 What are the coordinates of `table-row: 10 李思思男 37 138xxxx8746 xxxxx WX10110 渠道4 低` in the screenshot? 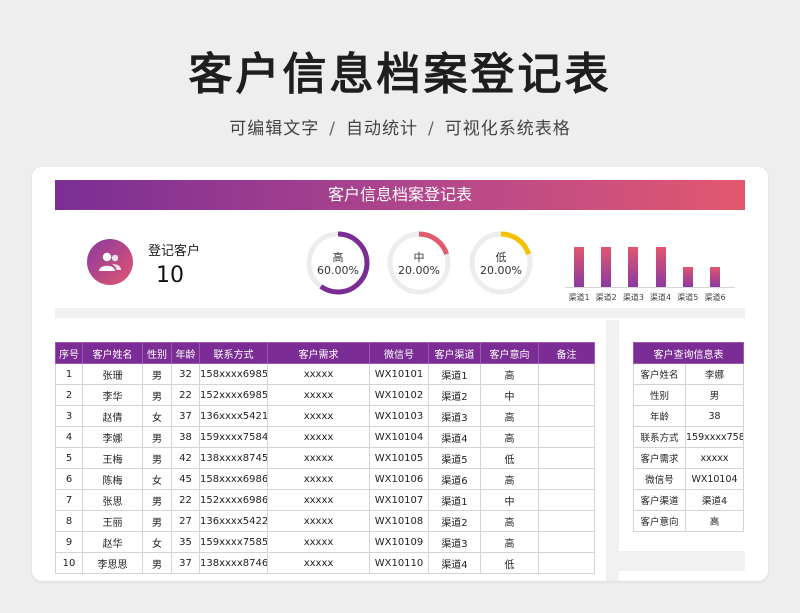 It's located at (325, 563).